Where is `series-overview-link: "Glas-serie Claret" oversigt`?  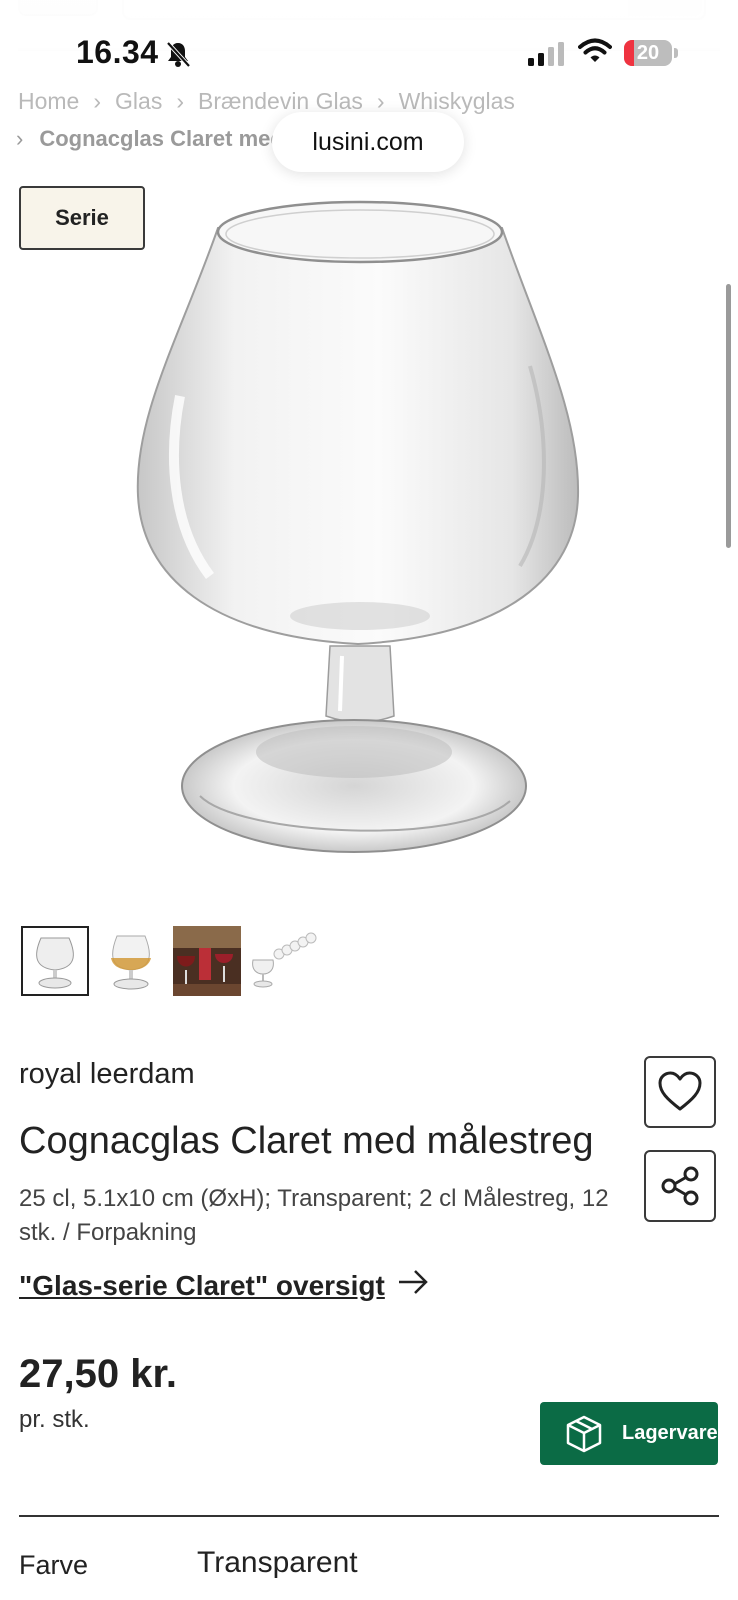 series-overview-link: "Glas-serie Claret" oversigt is located at coordinates (202, 1286).